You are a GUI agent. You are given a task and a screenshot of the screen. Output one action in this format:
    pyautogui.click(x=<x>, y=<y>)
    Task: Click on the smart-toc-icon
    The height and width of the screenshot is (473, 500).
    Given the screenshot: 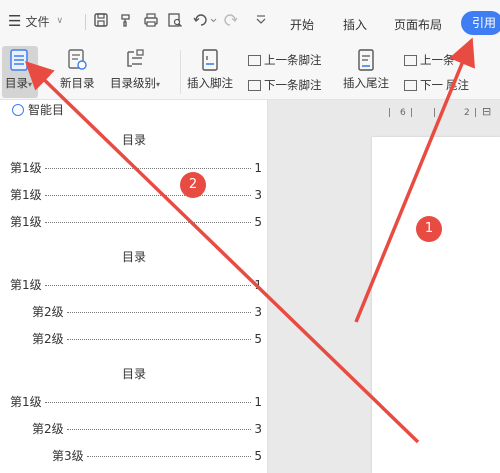 What is the action you would take?
    pyautogui.click(x=18, y=109)
    